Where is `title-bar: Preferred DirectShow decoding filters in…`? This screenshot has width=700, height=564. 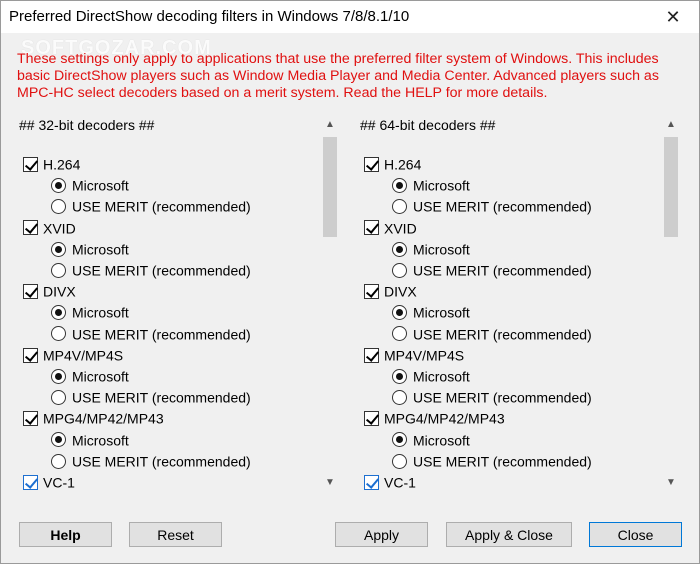
title-bar: Preferred DirectShow decoding filters in… is located at coordinates (350, 17).